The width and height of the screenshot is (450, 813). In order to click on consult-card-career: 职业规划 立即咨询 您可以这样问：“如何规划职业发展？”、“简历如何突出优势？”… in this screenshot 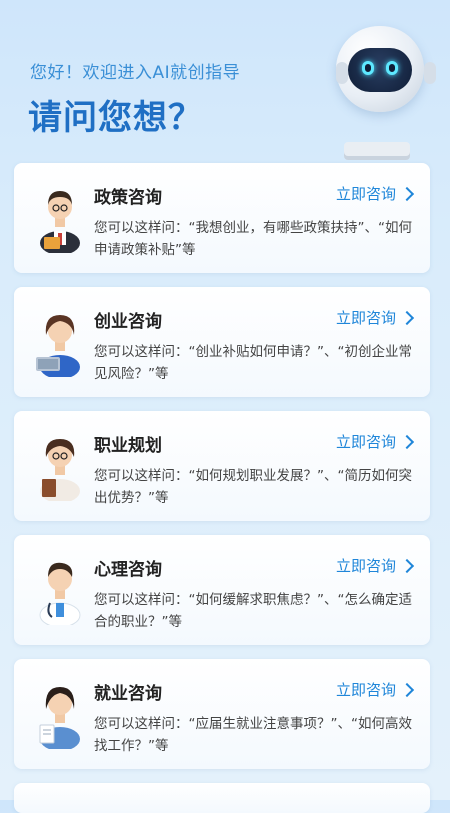, I will do `click(222, 466)`.